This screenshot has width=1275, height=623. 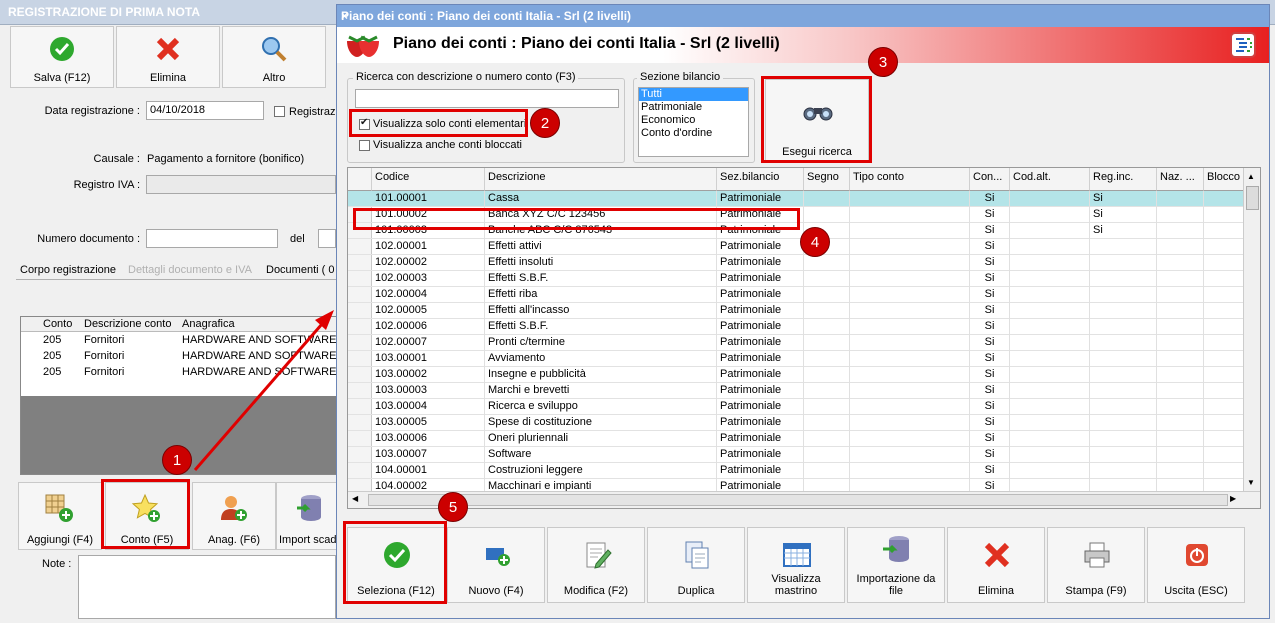 I want to click on grid-header-blocco: Blocco, so click(x=1224, y=179).